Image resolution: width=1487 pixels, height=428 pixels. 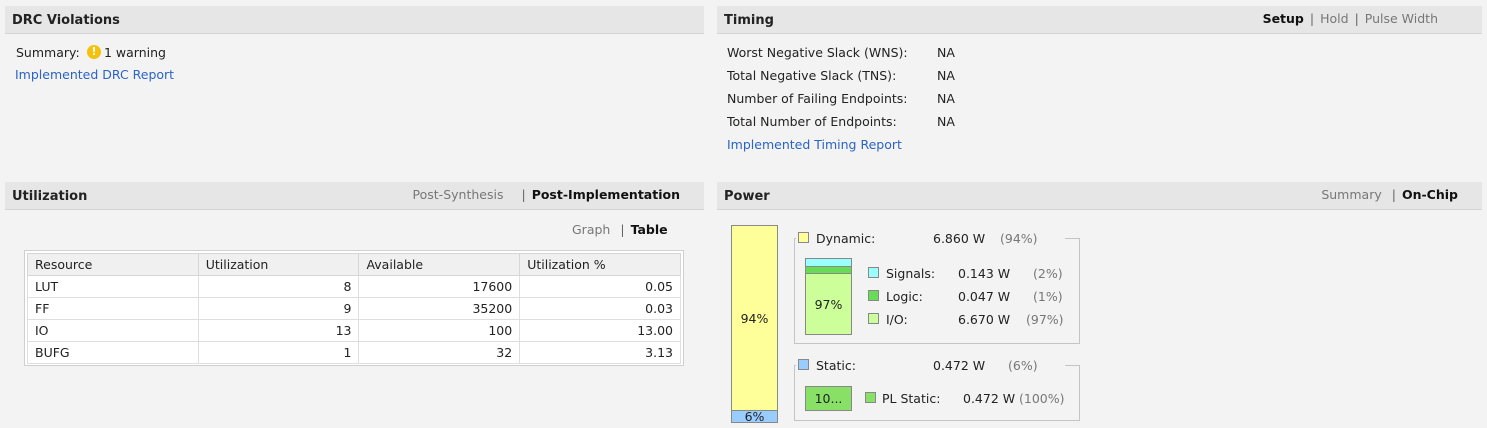 What do you see at coordinates (873, 318) in the screenshot?
I see `io-swatch` at bounding box center [873, 318].